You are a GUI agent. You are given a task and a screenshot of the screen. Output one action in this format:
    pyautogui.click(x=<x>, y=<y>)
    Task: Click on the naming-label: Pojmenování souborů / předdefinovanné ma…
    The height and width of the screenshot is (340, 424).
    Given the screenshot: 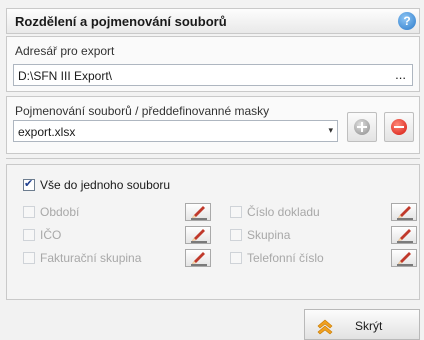 What is the action you would take?
    pyautogui.click(x=142, y=111)
    